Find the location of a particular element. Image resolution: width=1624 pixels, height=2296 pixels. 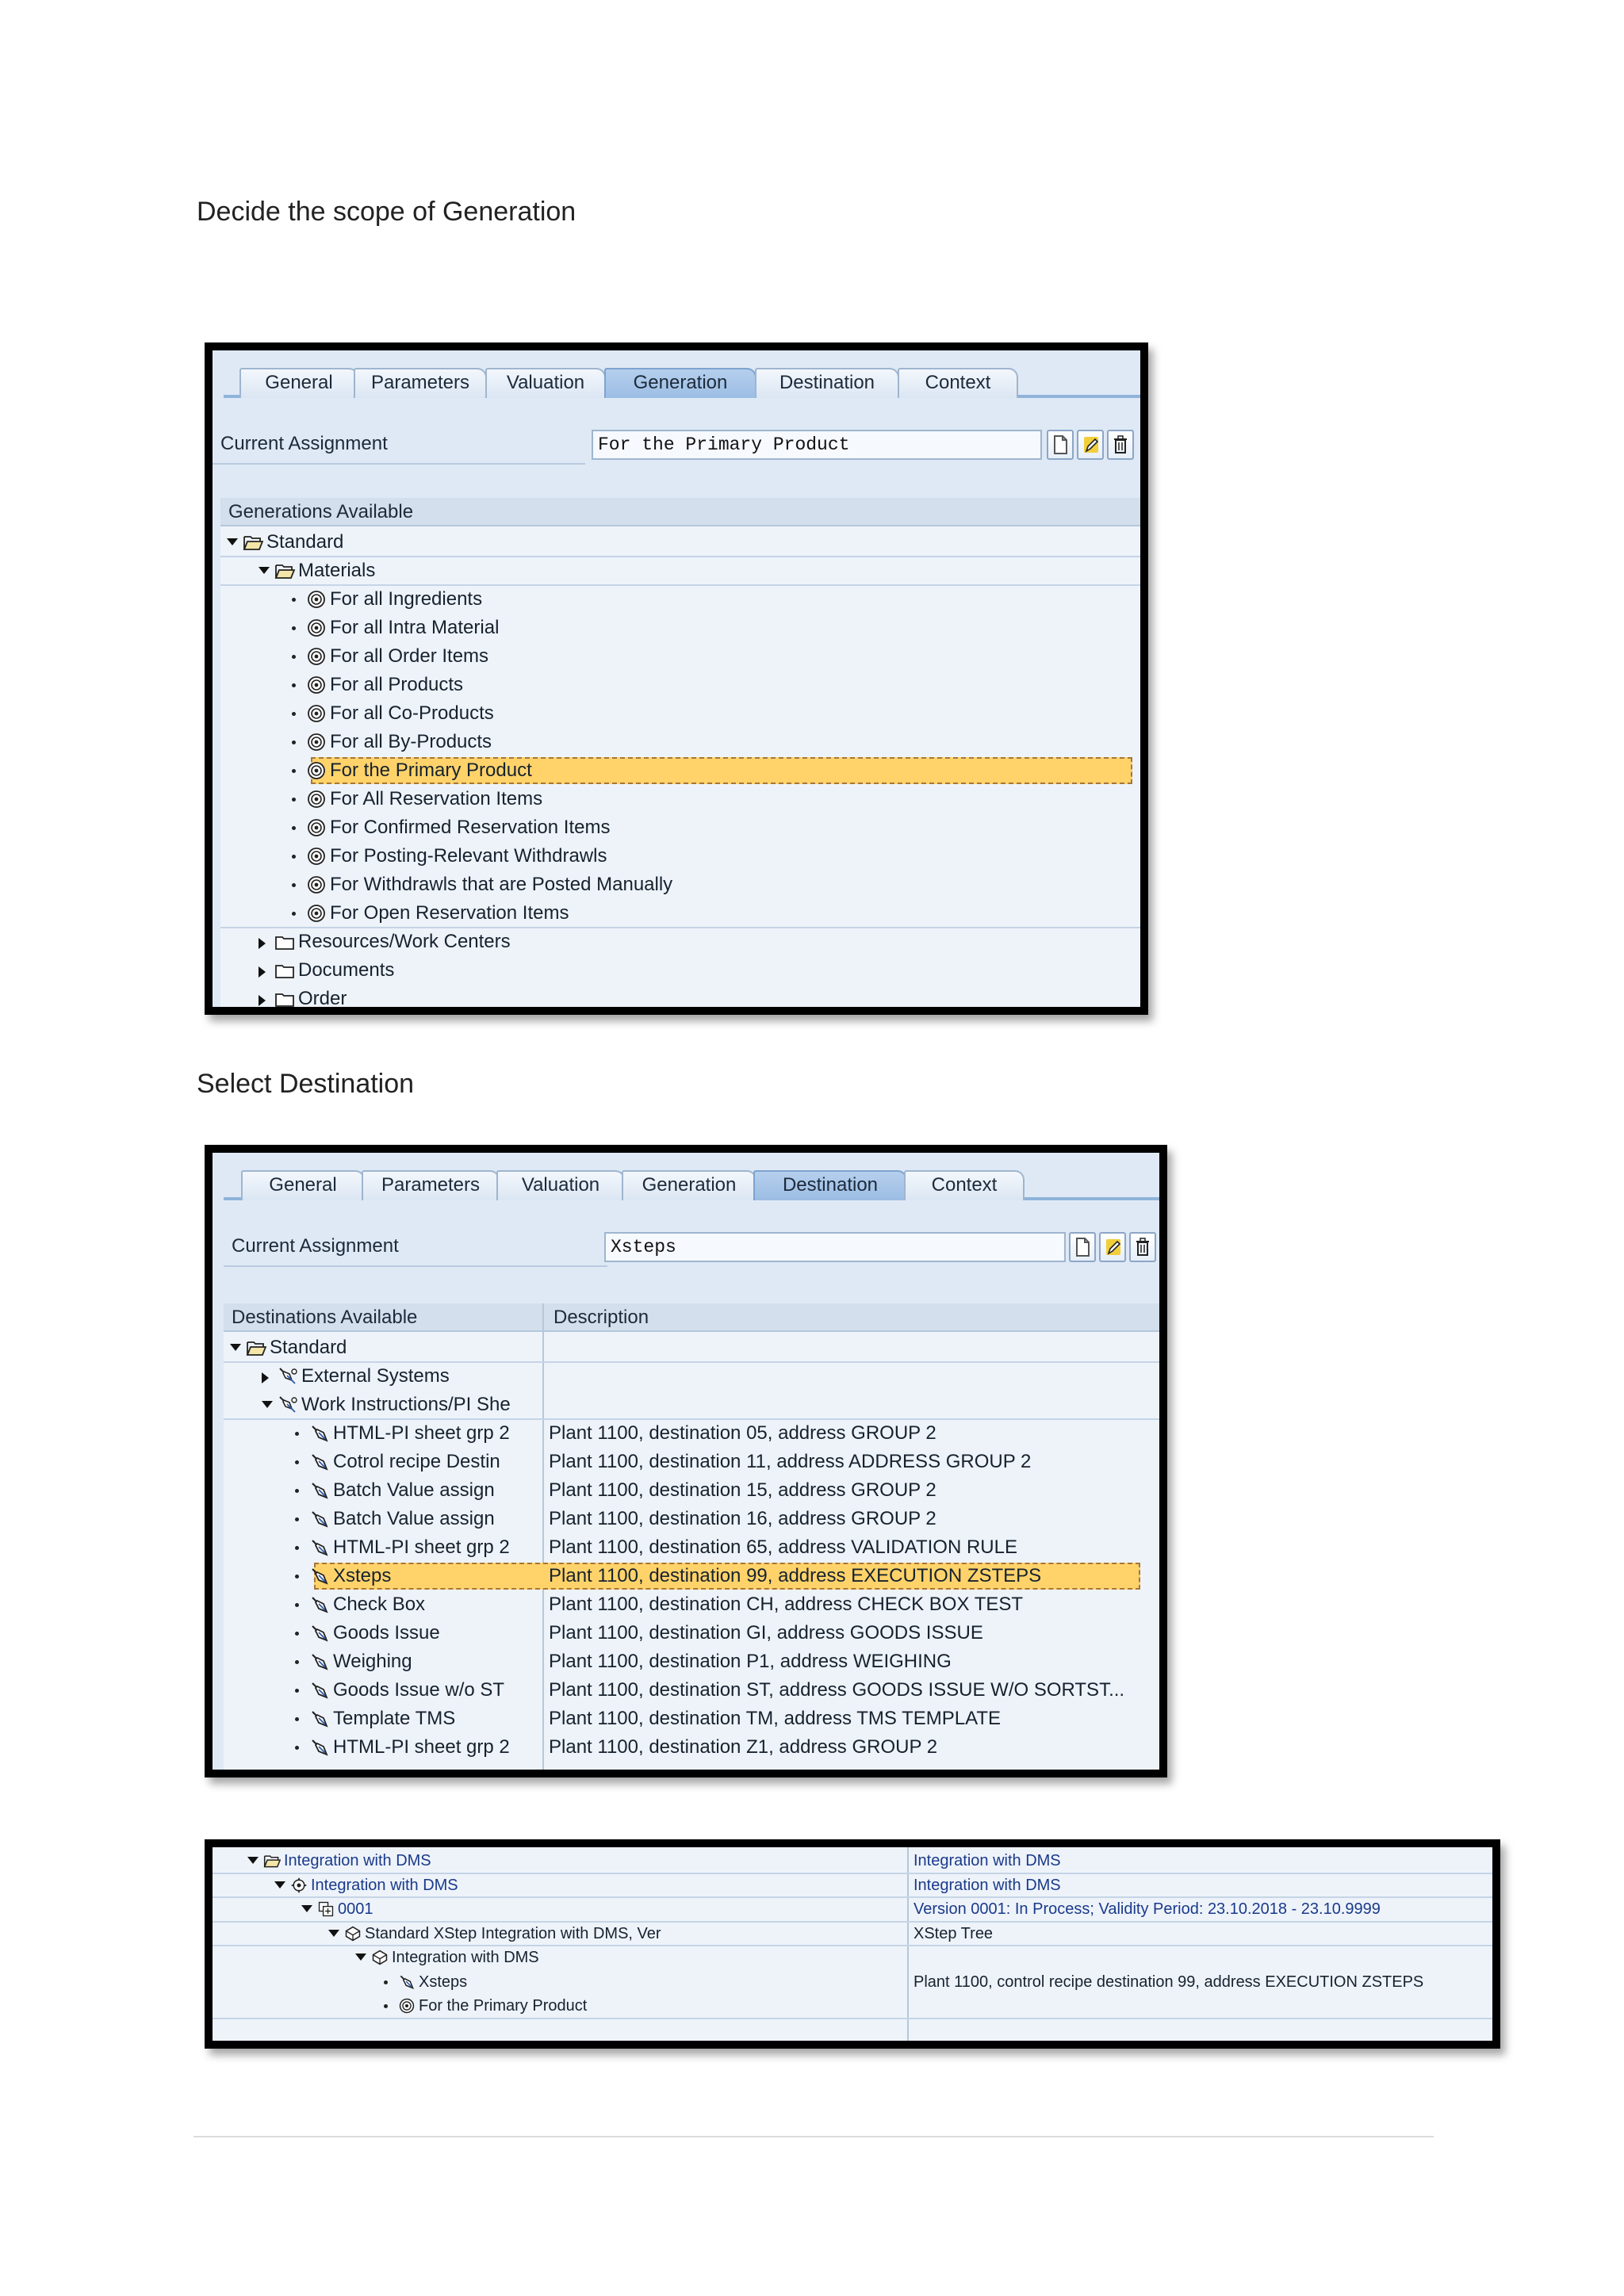

tree-node: Order is located at coordinates (680, 996).